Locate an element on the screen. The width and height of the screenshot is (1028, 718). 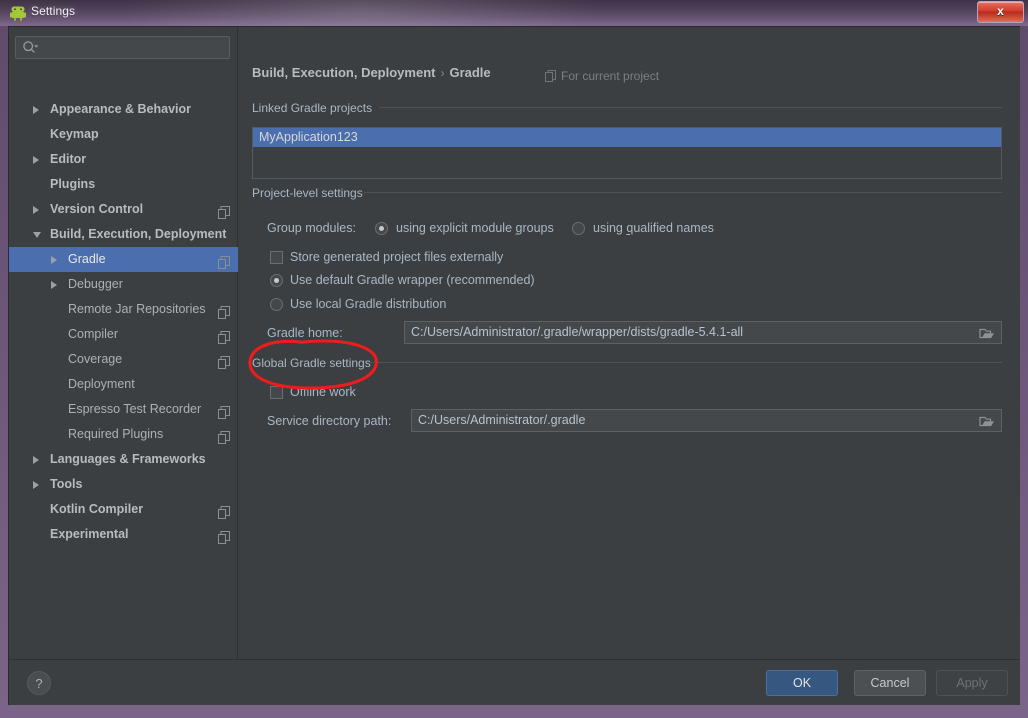
sidebar-item-kotlin-compiler: Kotlin Compiler is located at coordinates (123, 509).